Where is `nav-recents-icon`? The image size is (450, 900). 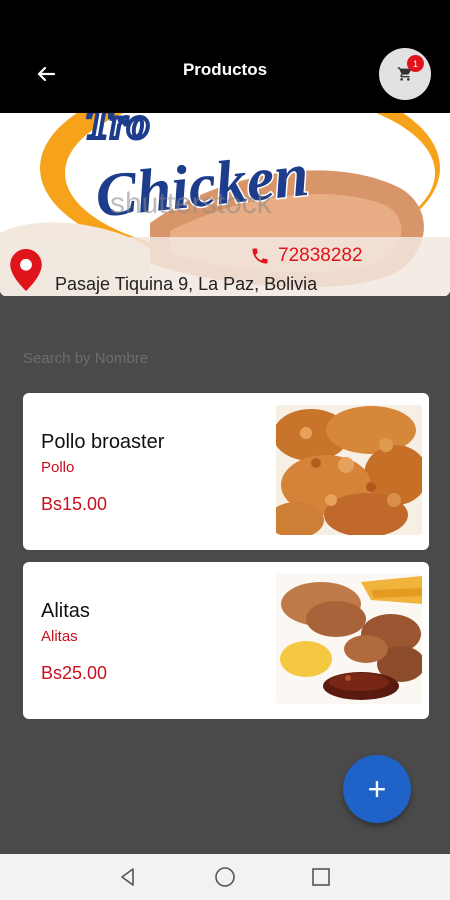 nav-recents-icon is located at coordinates (321, 877).